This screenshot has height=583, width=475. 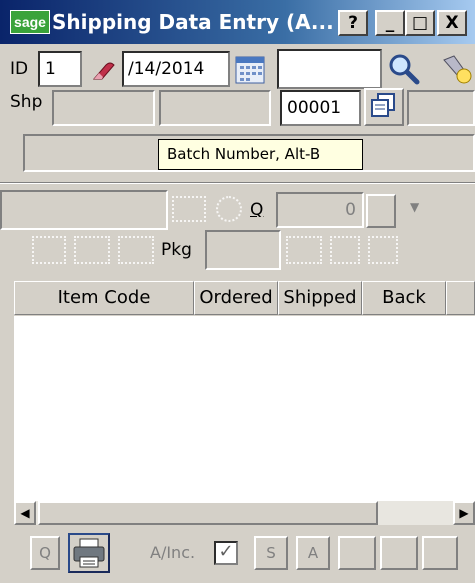 What do you see at coordinates (345, 250) in the screenshot?
I see `package-edit-icon` at bounding box center [345, 250].